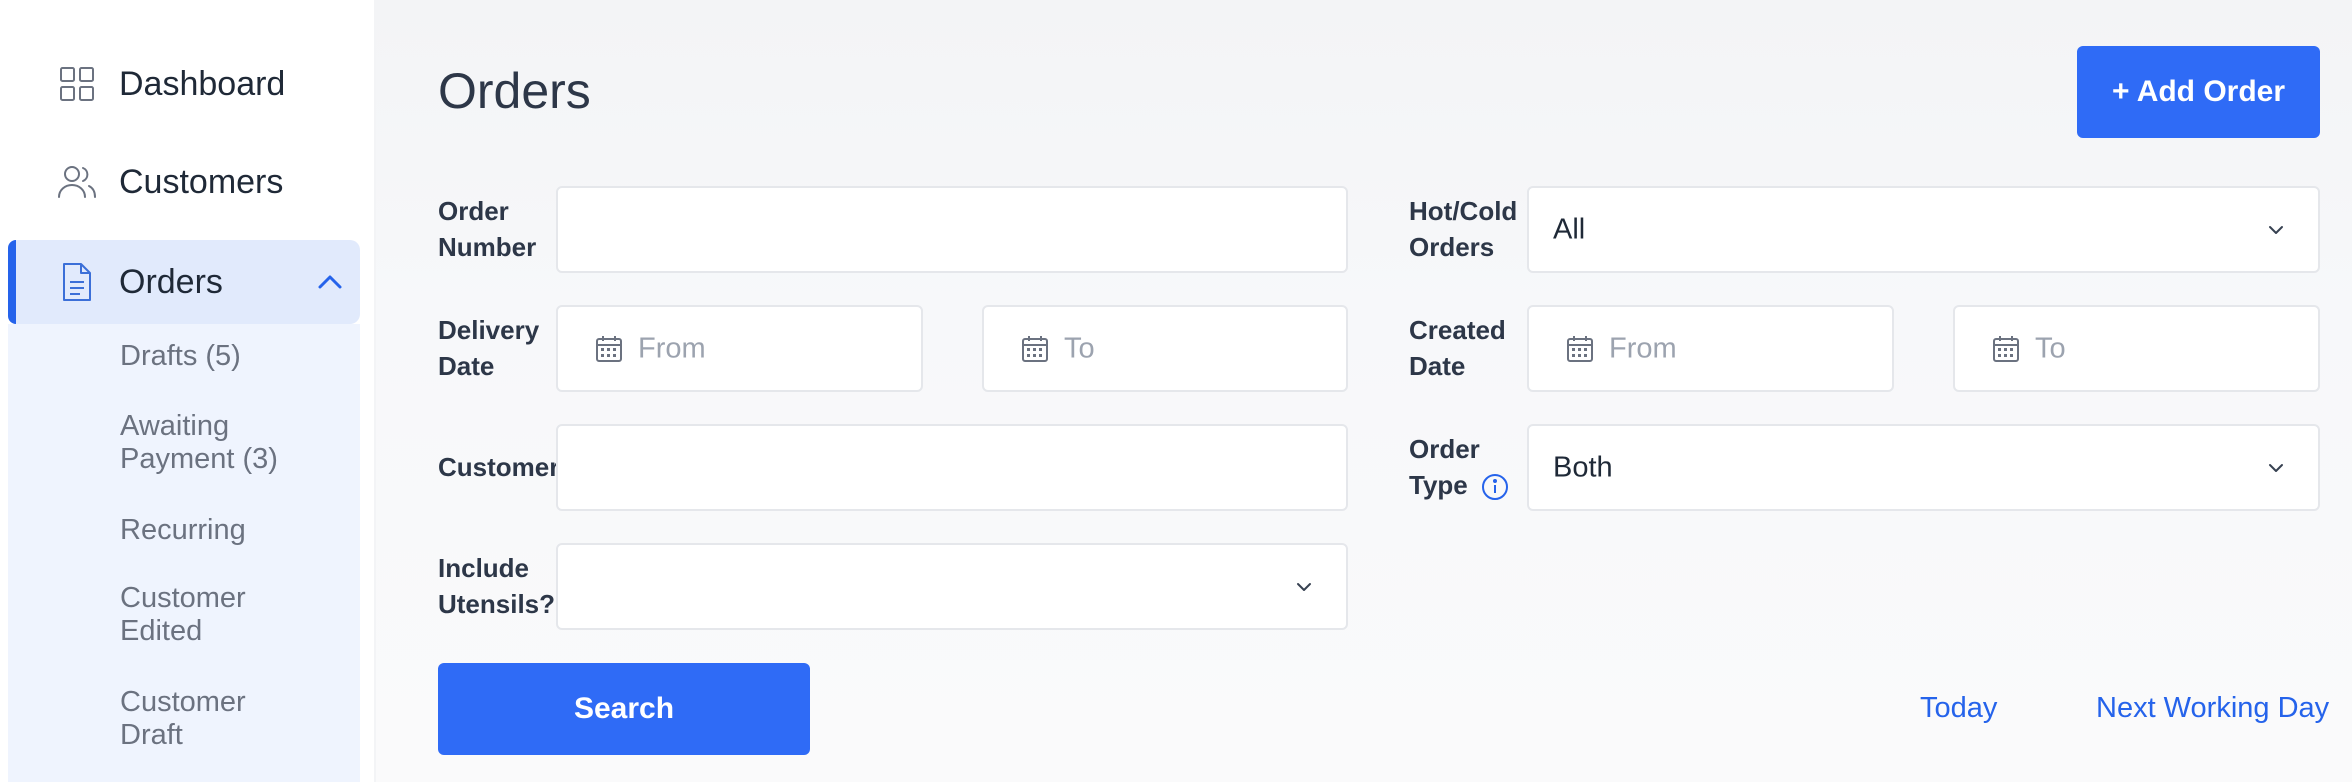 This screenshot has width=2352, height=782. Describe the element at coordinates (195, 615) in the screenshot. I see `submenu-item-customer-edited: Customer Edited` at that location.